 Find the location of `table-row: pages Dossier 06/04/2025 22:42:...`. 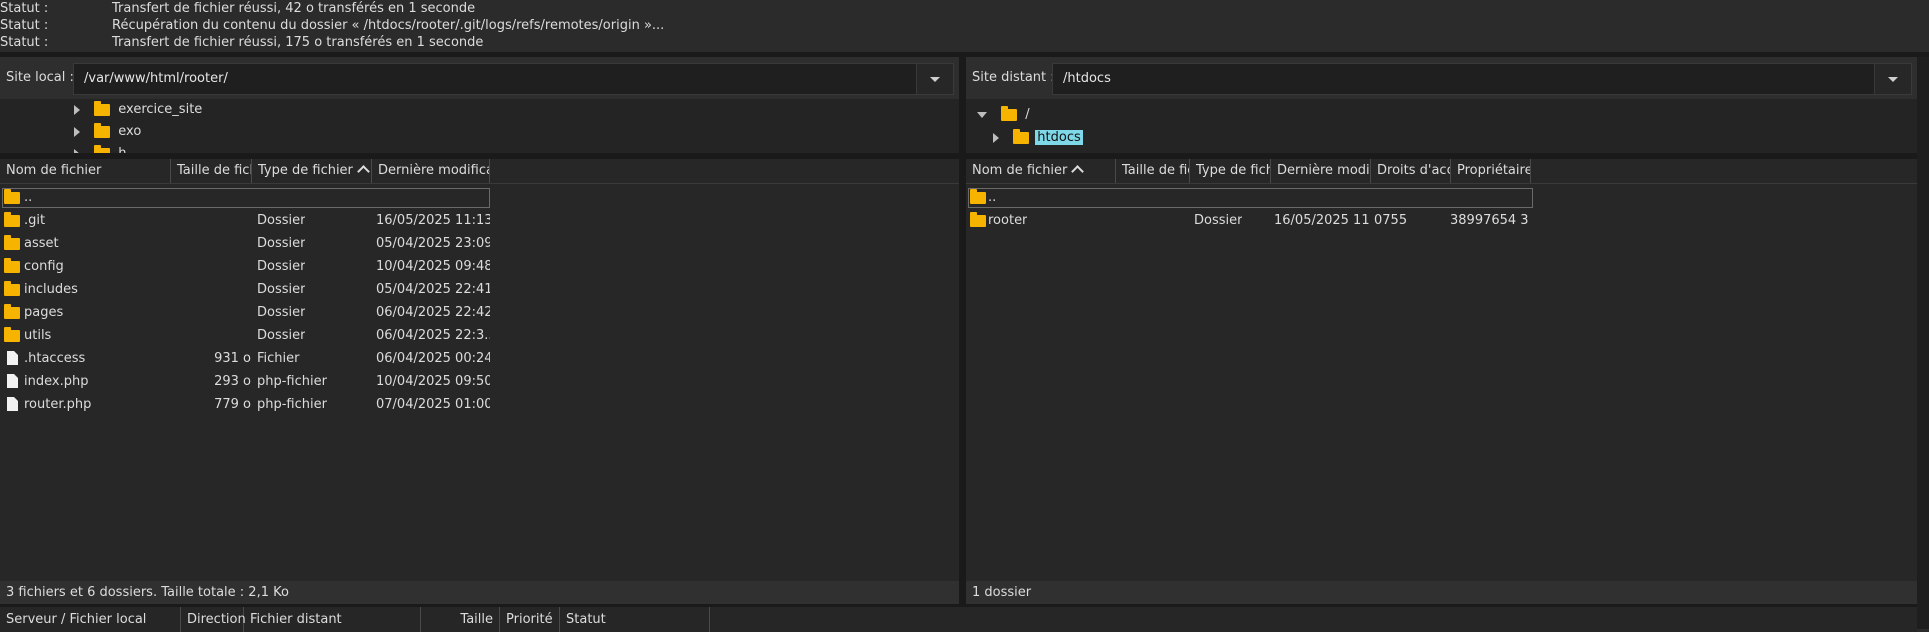

table-row: pages Dossier 06/04/2025 22:42:... is located at coordinates (245, 312).